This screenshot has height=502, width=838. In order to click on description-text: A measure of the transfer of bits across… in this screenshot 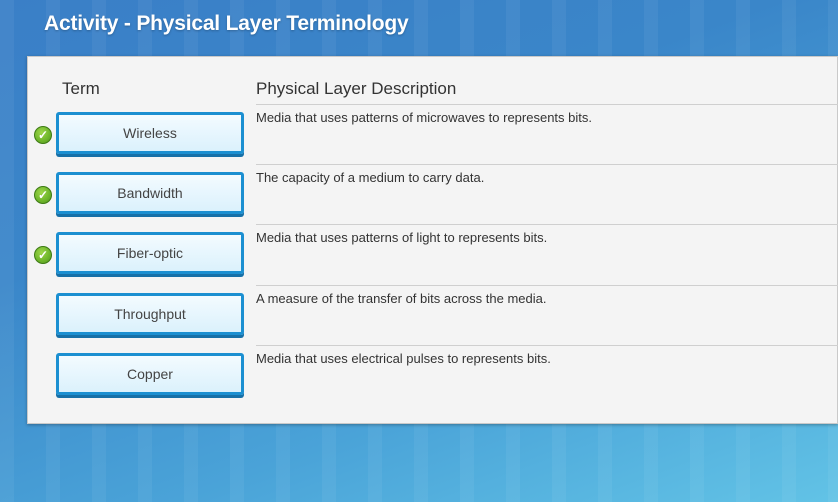, I will do `click(401, 298)`.